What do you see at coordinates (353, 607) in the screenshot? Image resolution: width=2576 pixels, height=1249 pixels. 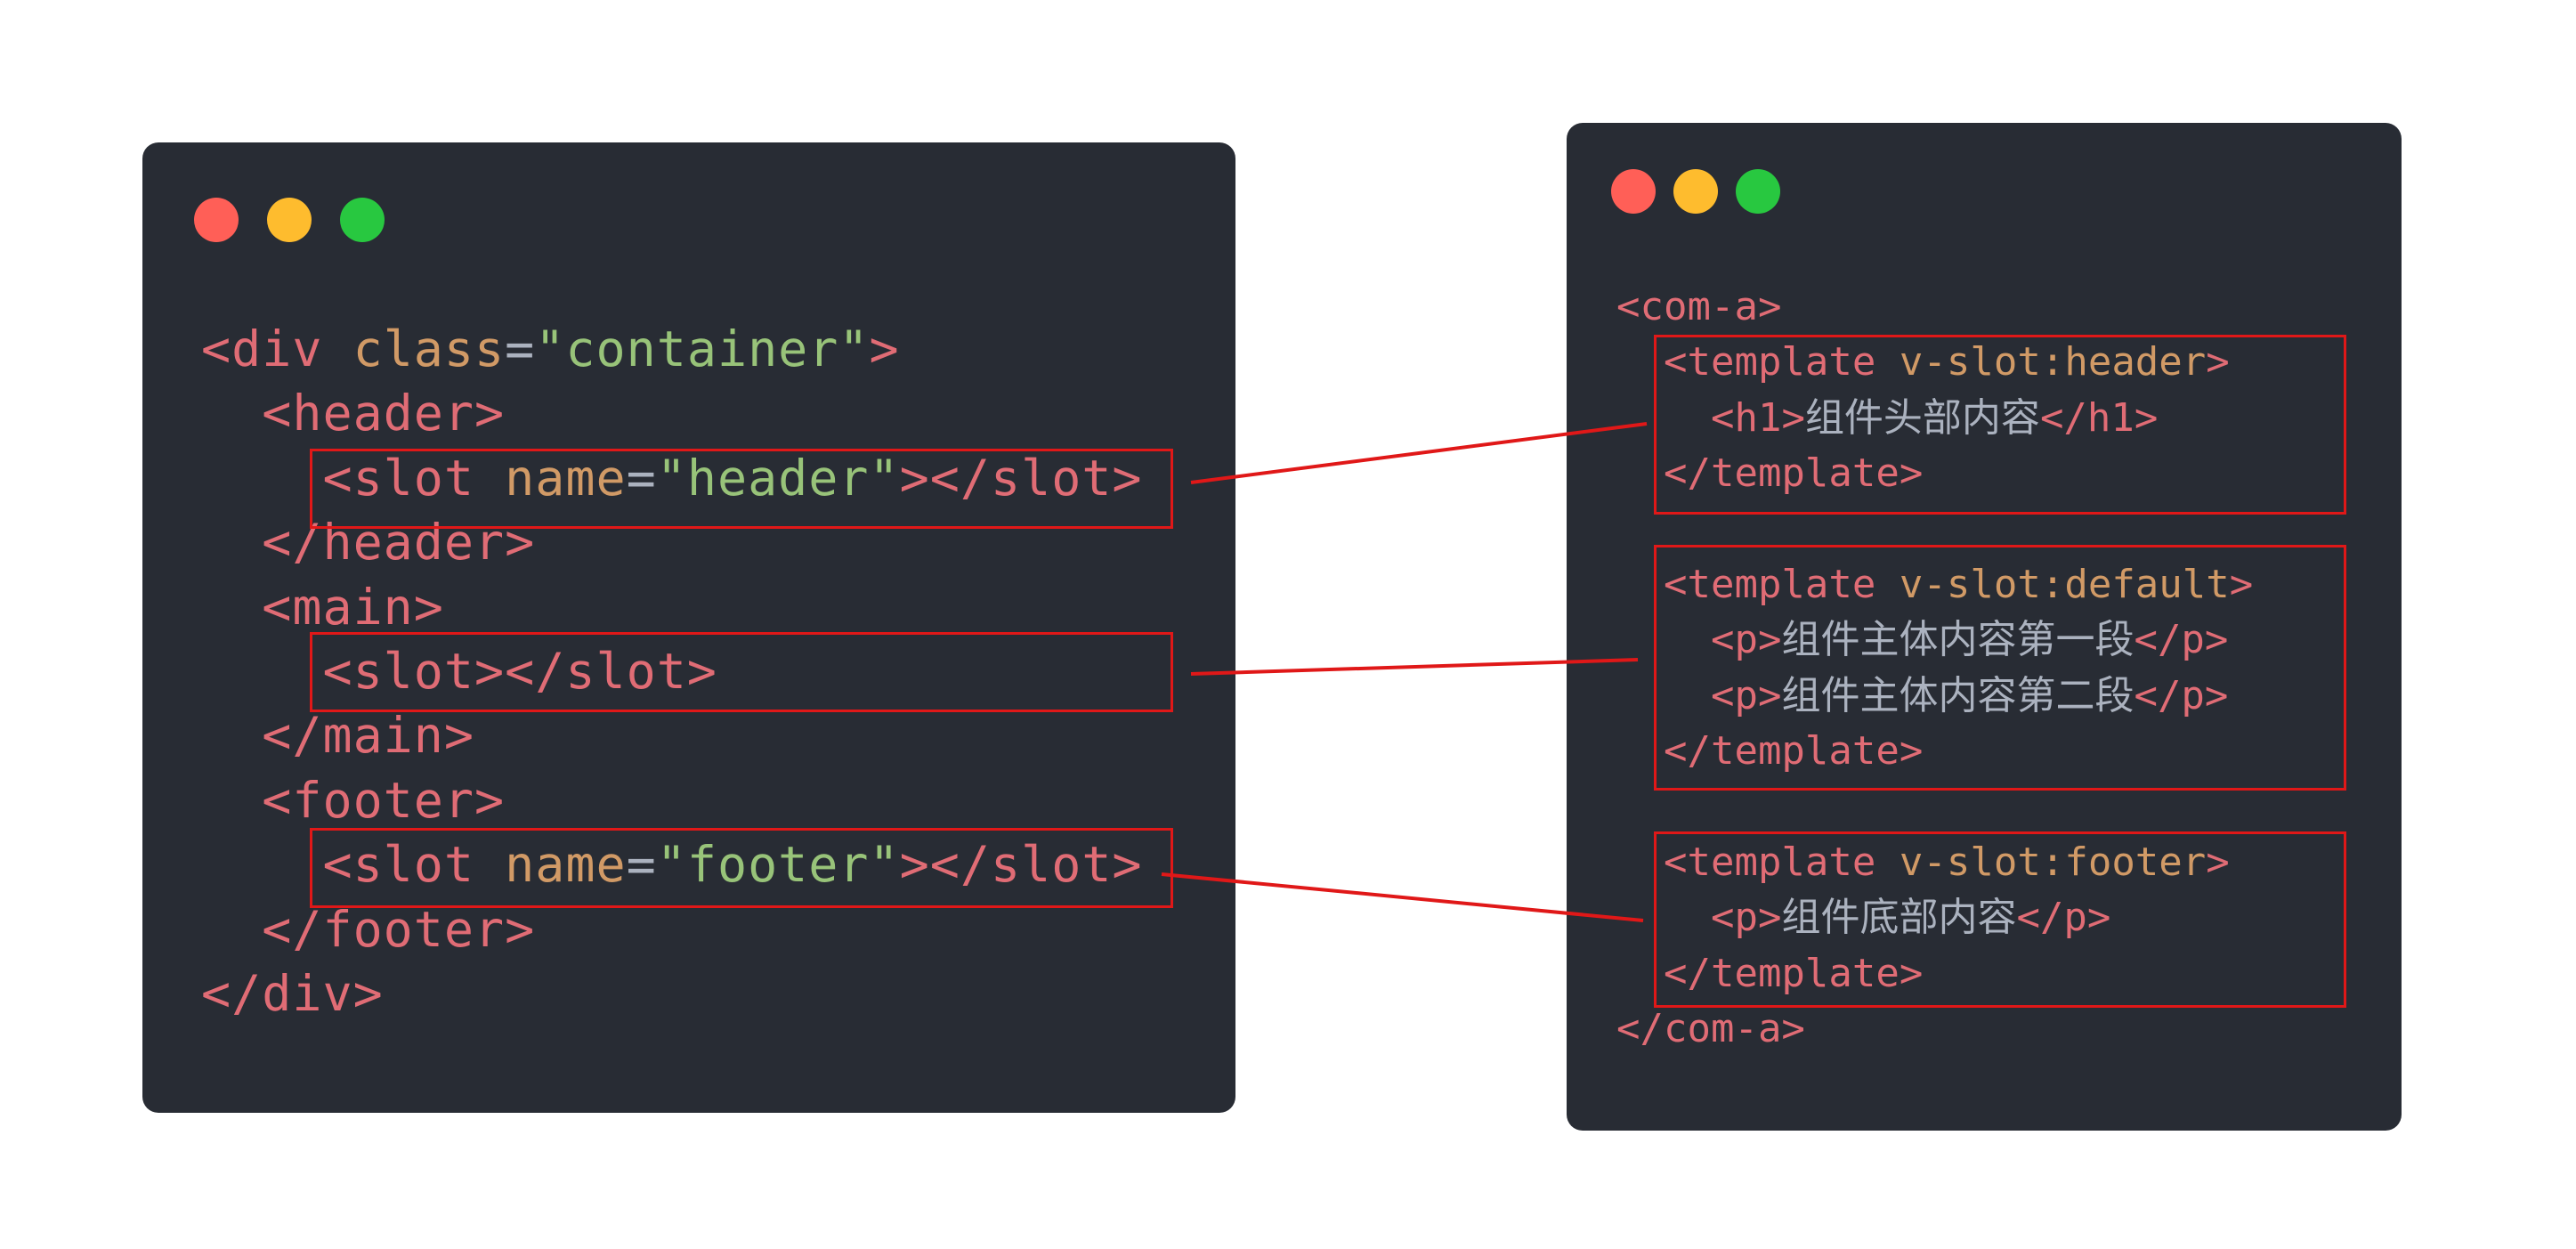 I see `token-main-open: <main>` at bounding box center [353, 607].